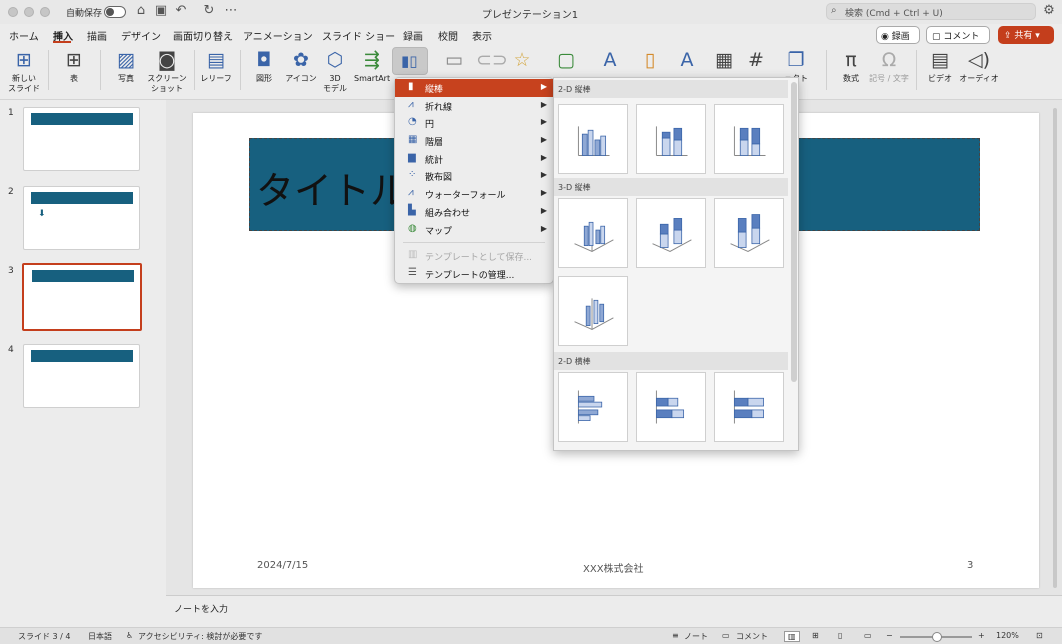  Describe the element at coordinates (161, 10) in the screenshot. I see `save-icon: ▣` at that location.